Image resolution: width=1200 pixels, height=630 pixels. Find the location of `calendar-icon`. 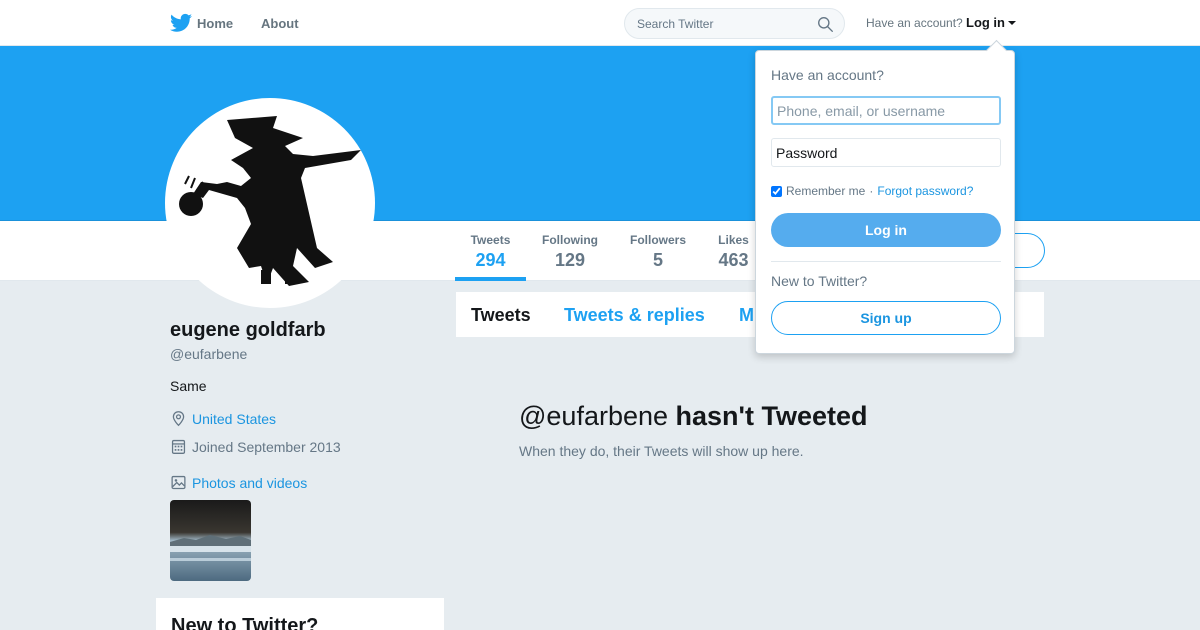

calendar-icon is located at coordinates (178, 446).